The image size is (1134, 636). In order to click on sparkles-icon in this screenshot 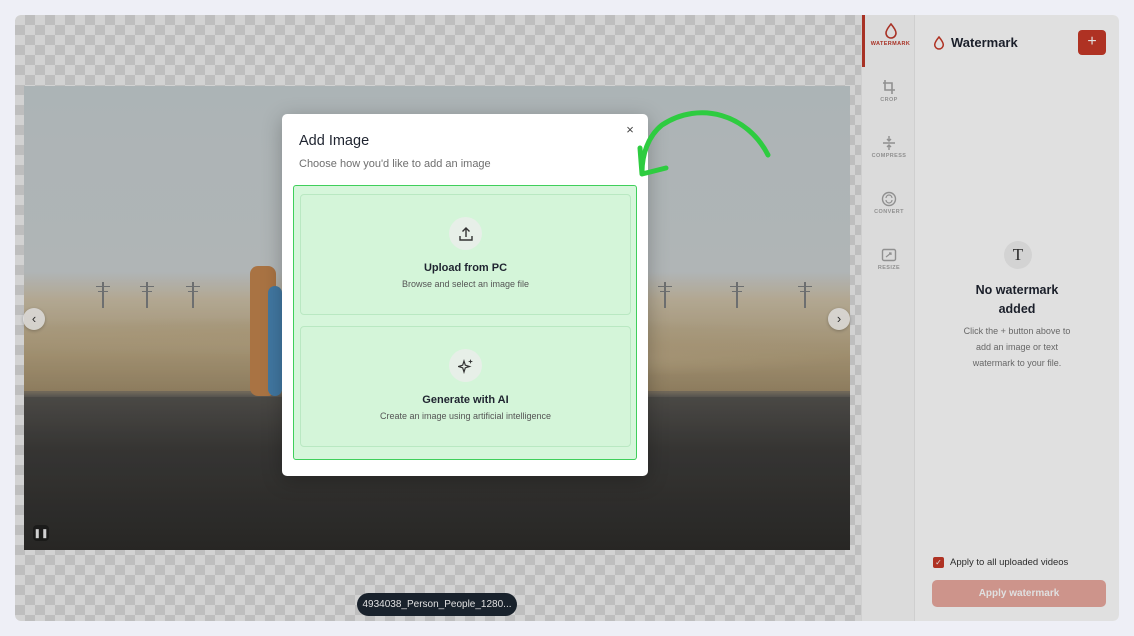, I will do `click(465, 365)`.